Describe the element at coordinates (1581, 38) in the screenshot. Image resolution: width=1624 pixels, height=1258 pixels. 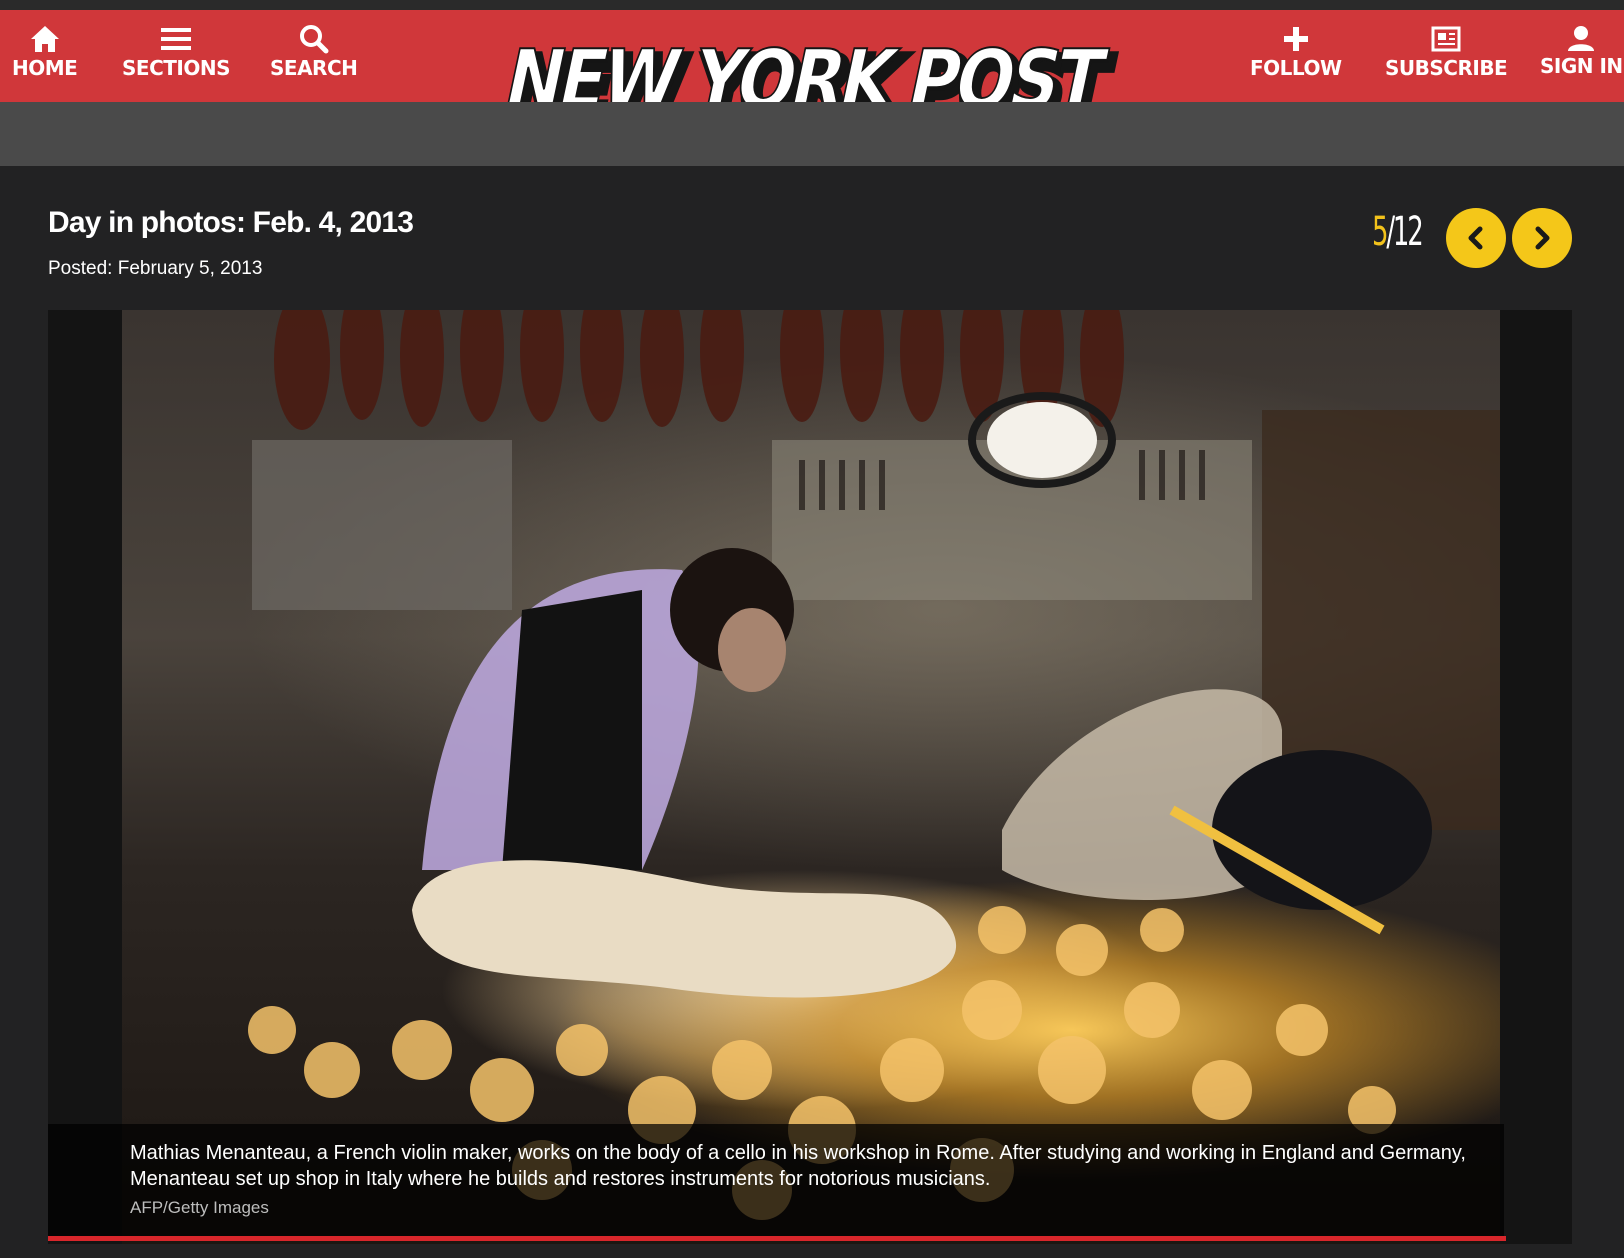
I see `user-icon` at that location.